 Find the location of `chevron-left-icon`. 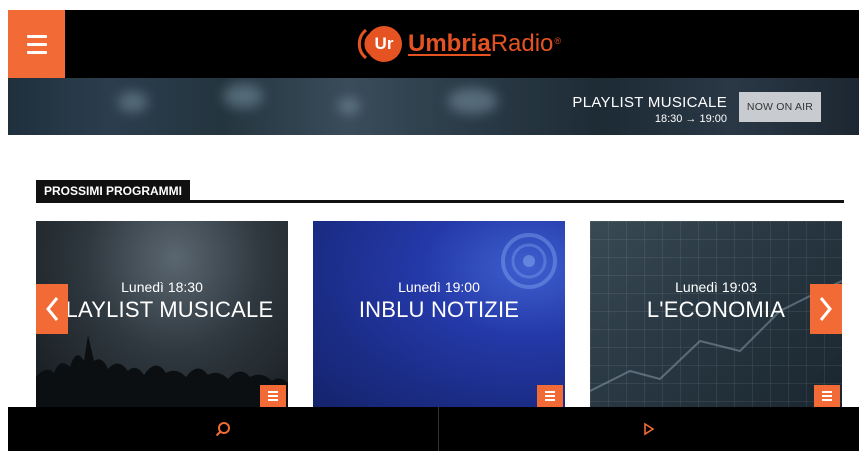

chevron-left-icon is located at coordinates (52, 309).